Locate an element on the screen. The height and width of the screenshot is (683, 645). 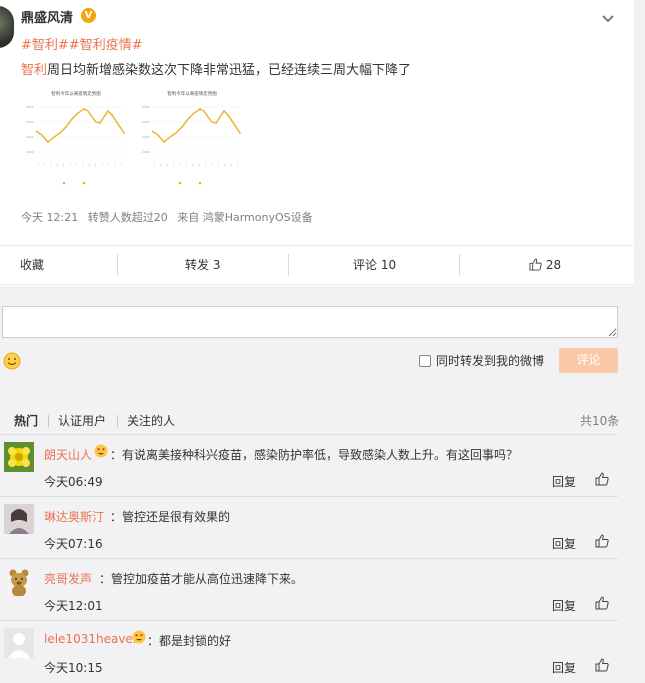
comment-text: ：管控加疫苗才能从高位迅速降下来。 is located at coordinates (201, 579).